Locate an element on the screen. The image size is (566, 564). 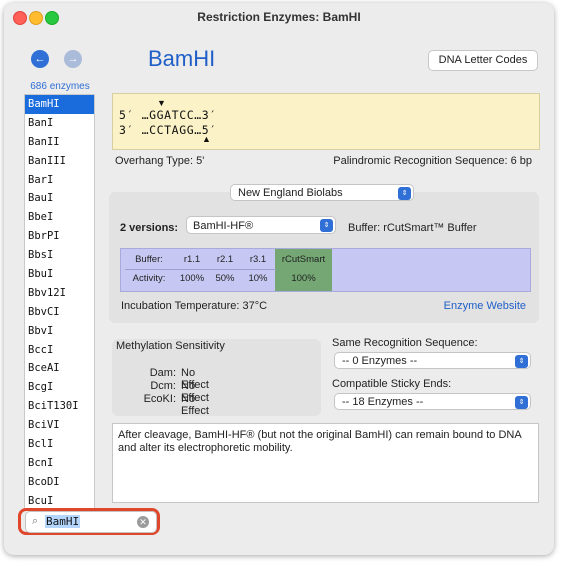
enzyme-list-item: BclI is located at coordinates (59, 444).